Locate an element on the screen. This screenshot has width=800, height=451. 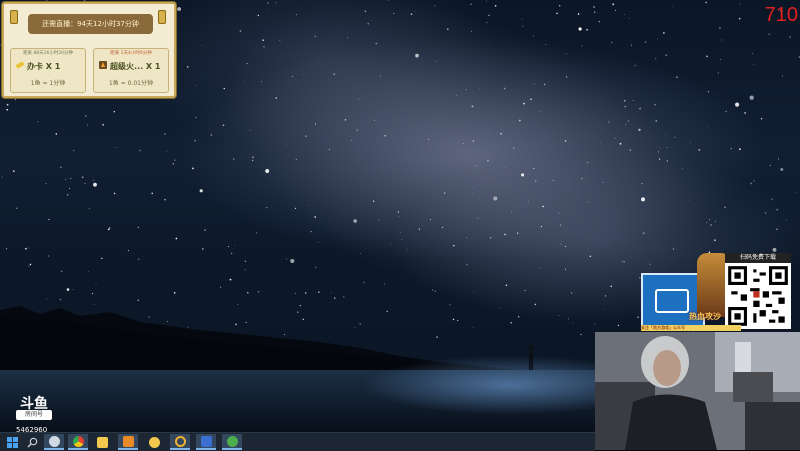
start-button is located at coordinates (12, 442).